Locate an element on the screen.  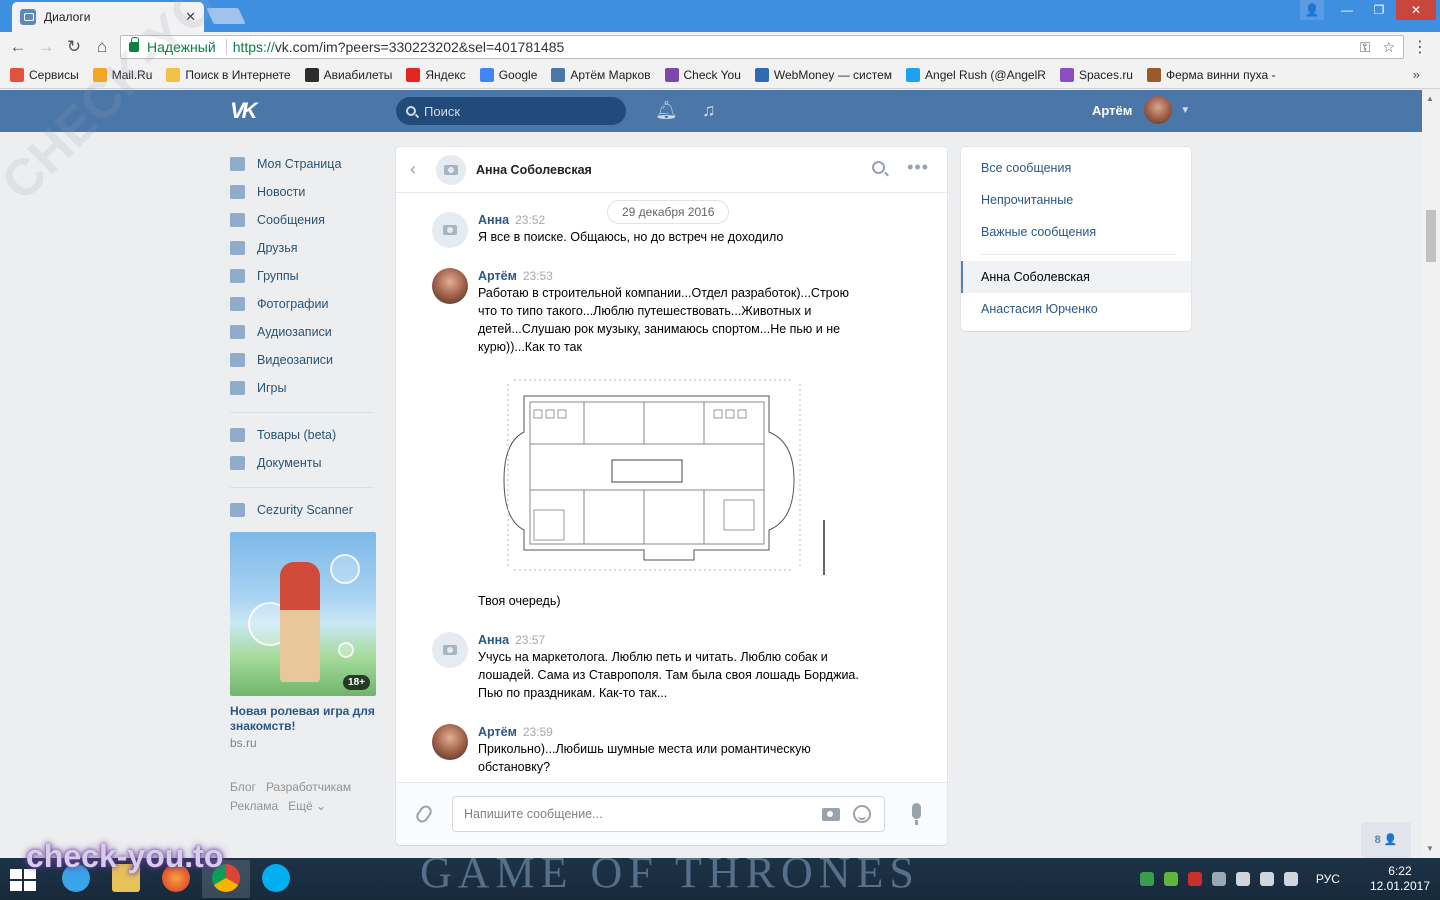
emoji-icon is located at coordinates (862, 814).